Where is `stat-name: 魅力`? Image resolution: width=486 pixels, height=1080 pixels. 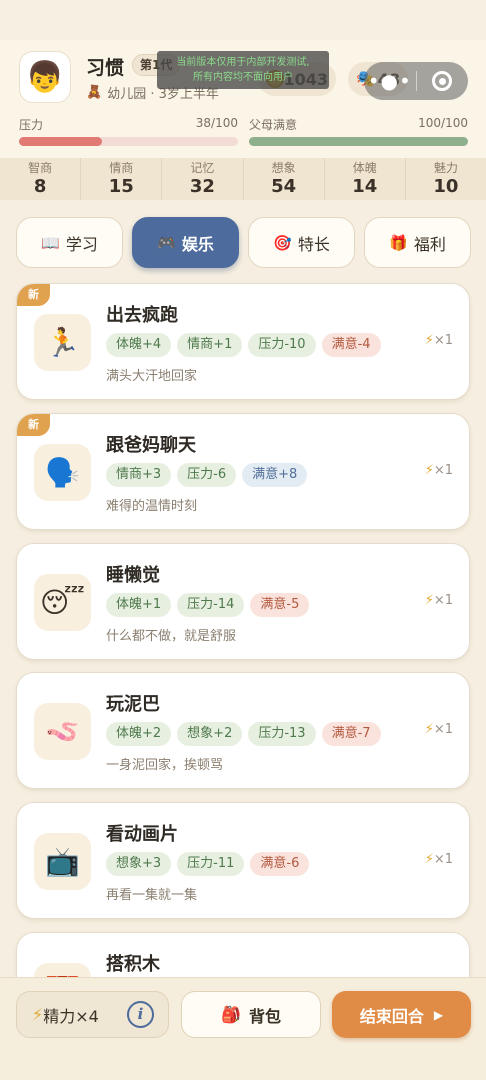 stat-name: 魅力 is located at coordinates (445, 167).